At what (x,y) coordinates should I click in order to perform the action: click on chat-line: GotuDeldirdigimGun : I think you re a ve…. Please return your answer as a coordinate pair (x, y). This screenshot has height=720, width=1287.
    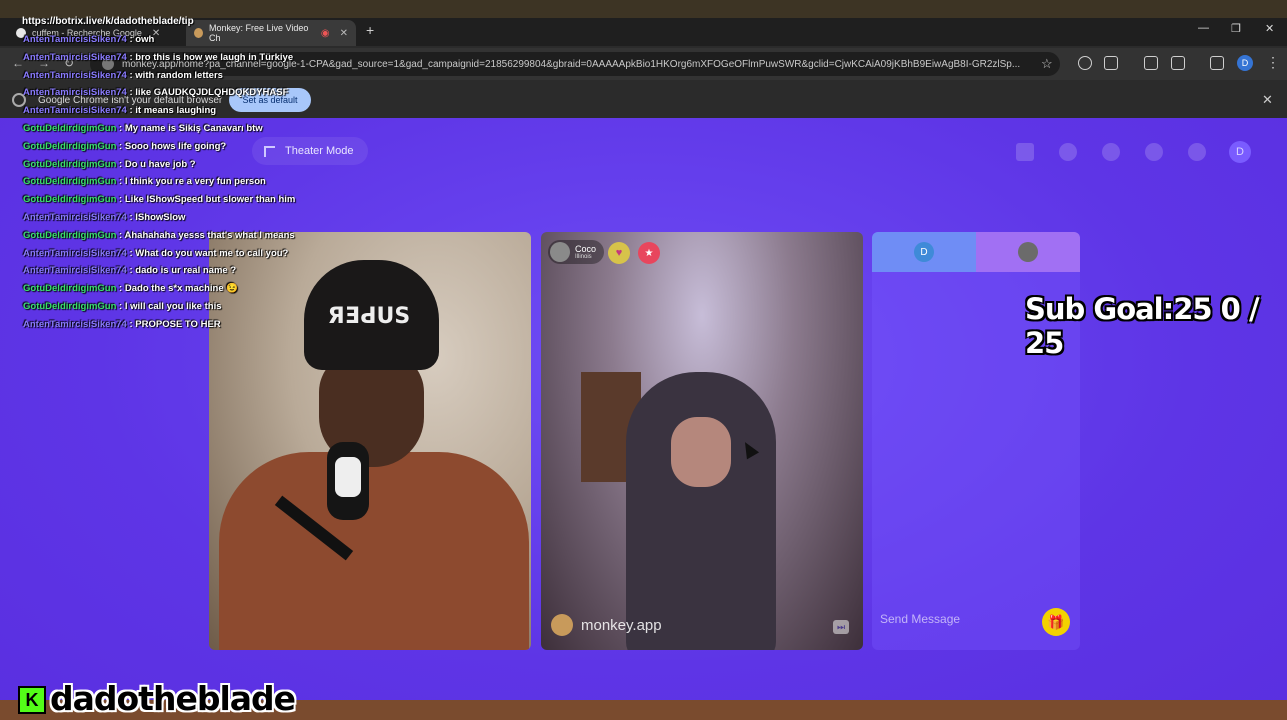
    Looking at the image, I should click on (159, 185).